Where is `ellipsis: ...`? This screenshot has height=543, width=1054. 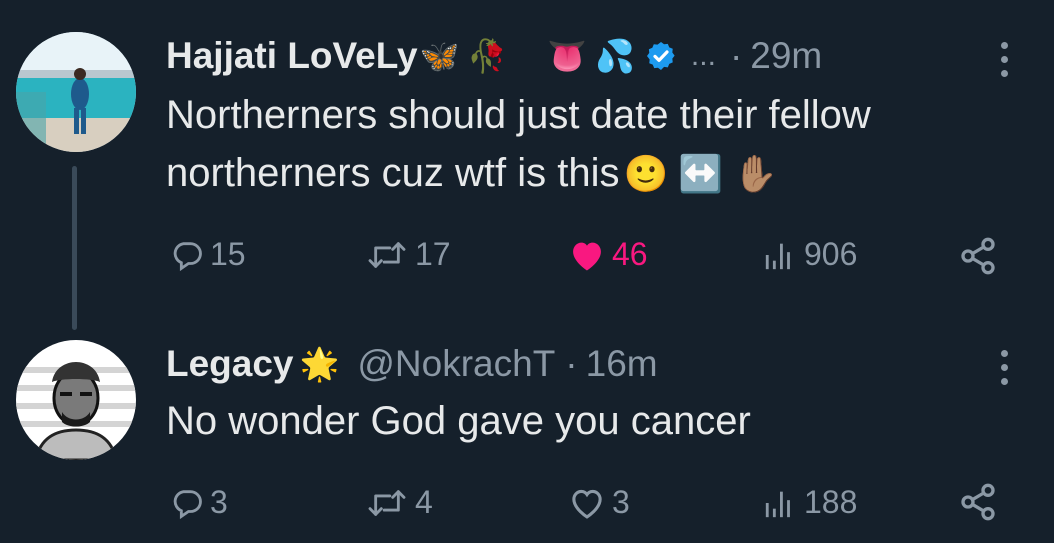
ellipsis: ... is located at coordinates (703, 55).